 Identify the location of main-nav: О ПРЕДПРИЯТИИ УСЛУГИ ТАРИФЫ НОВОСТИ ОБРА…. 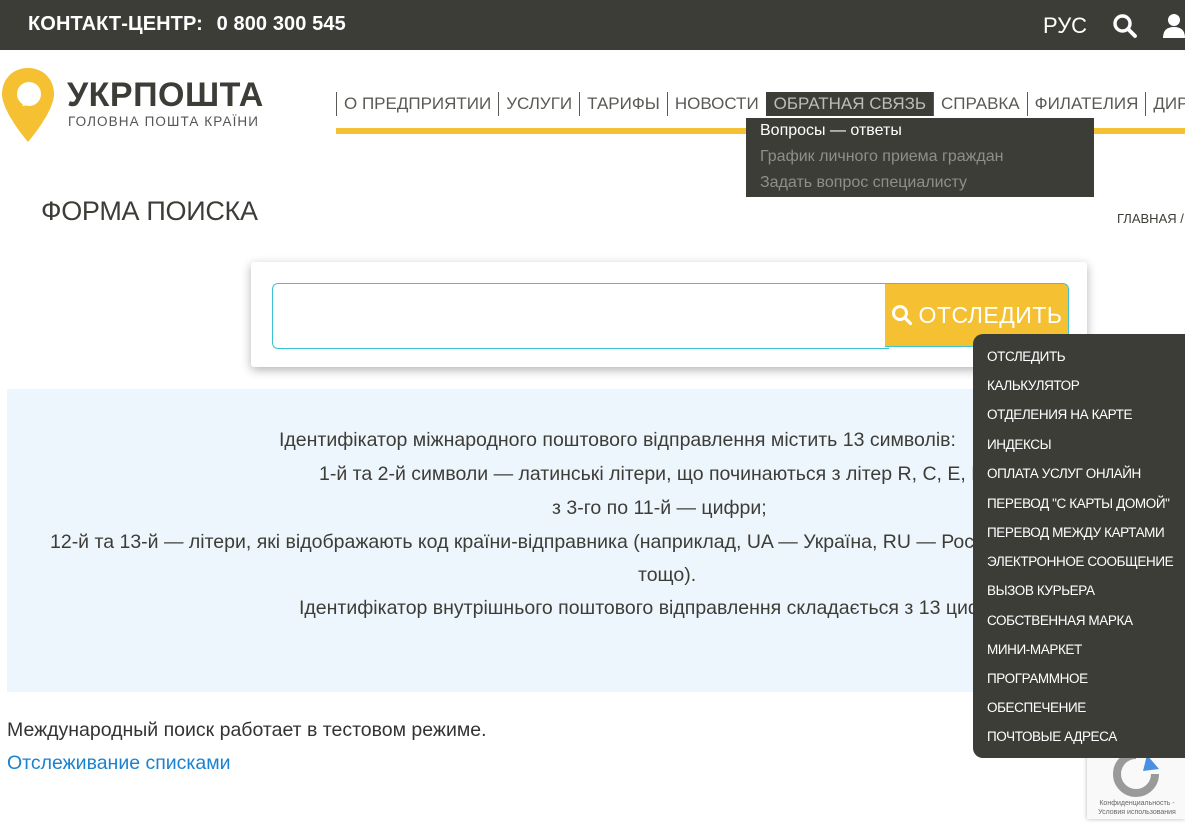
(760, 104).